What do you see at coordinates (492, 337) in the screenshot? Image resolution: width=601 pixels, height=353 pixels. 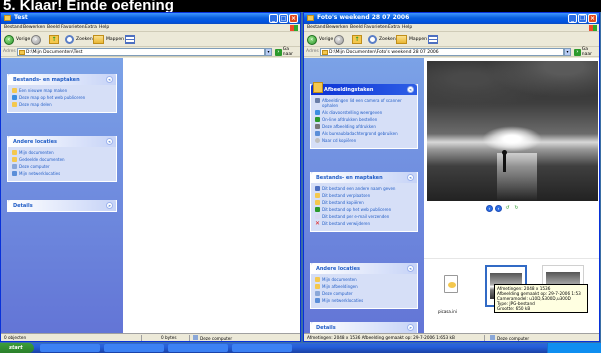 I see `computer-icon` at bounding box center [492, 337].